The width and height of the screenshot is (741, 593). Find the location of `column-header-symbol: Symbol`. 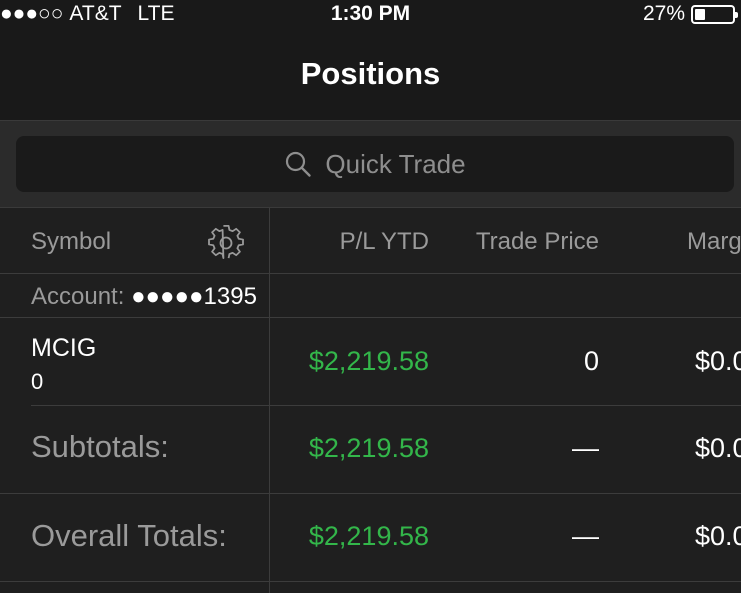

column-header-symbol: Symbol is located at coordinates (71, 242).